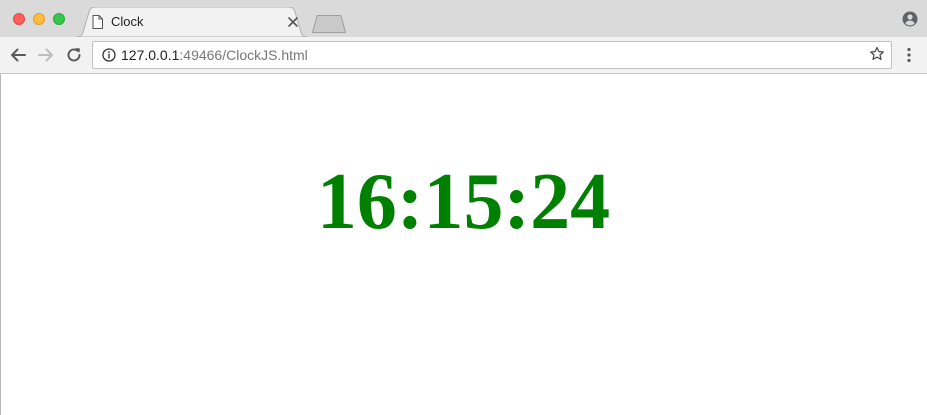  I want to click on profile-icon, so click(910, 19).